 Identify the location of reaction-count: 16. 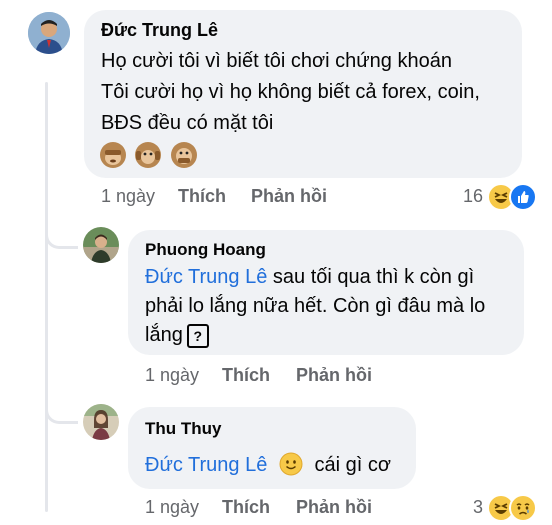
(473, 196).